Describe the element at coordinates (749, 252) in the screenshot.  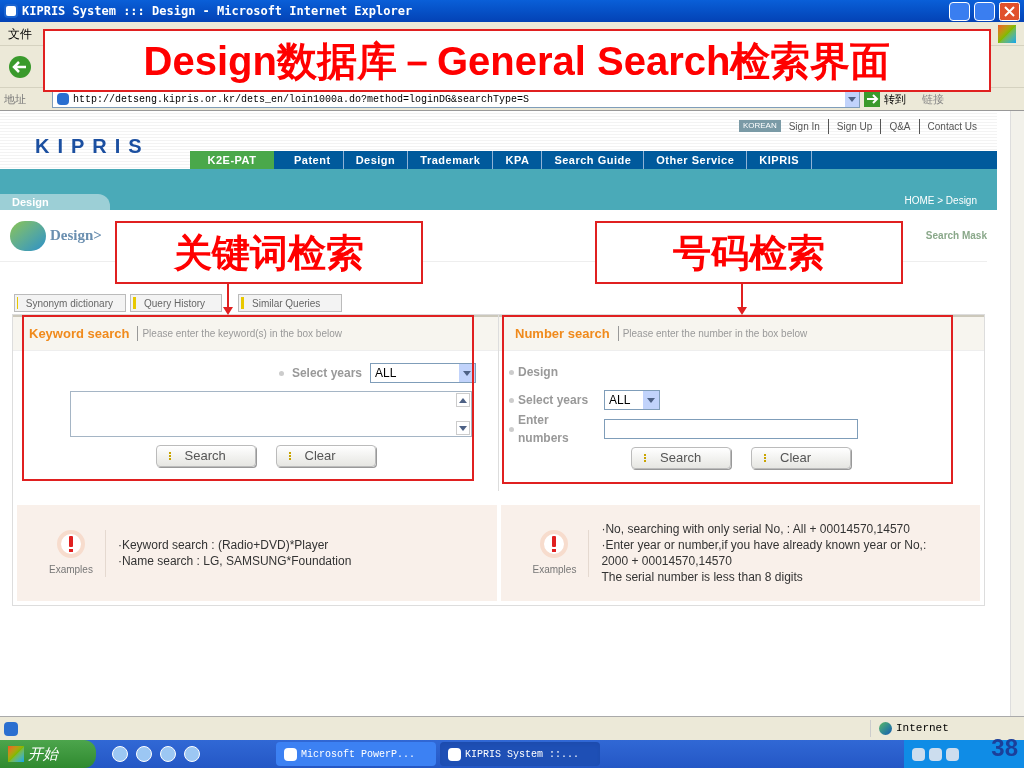
I see `callout-box: 号码检索` at that location.